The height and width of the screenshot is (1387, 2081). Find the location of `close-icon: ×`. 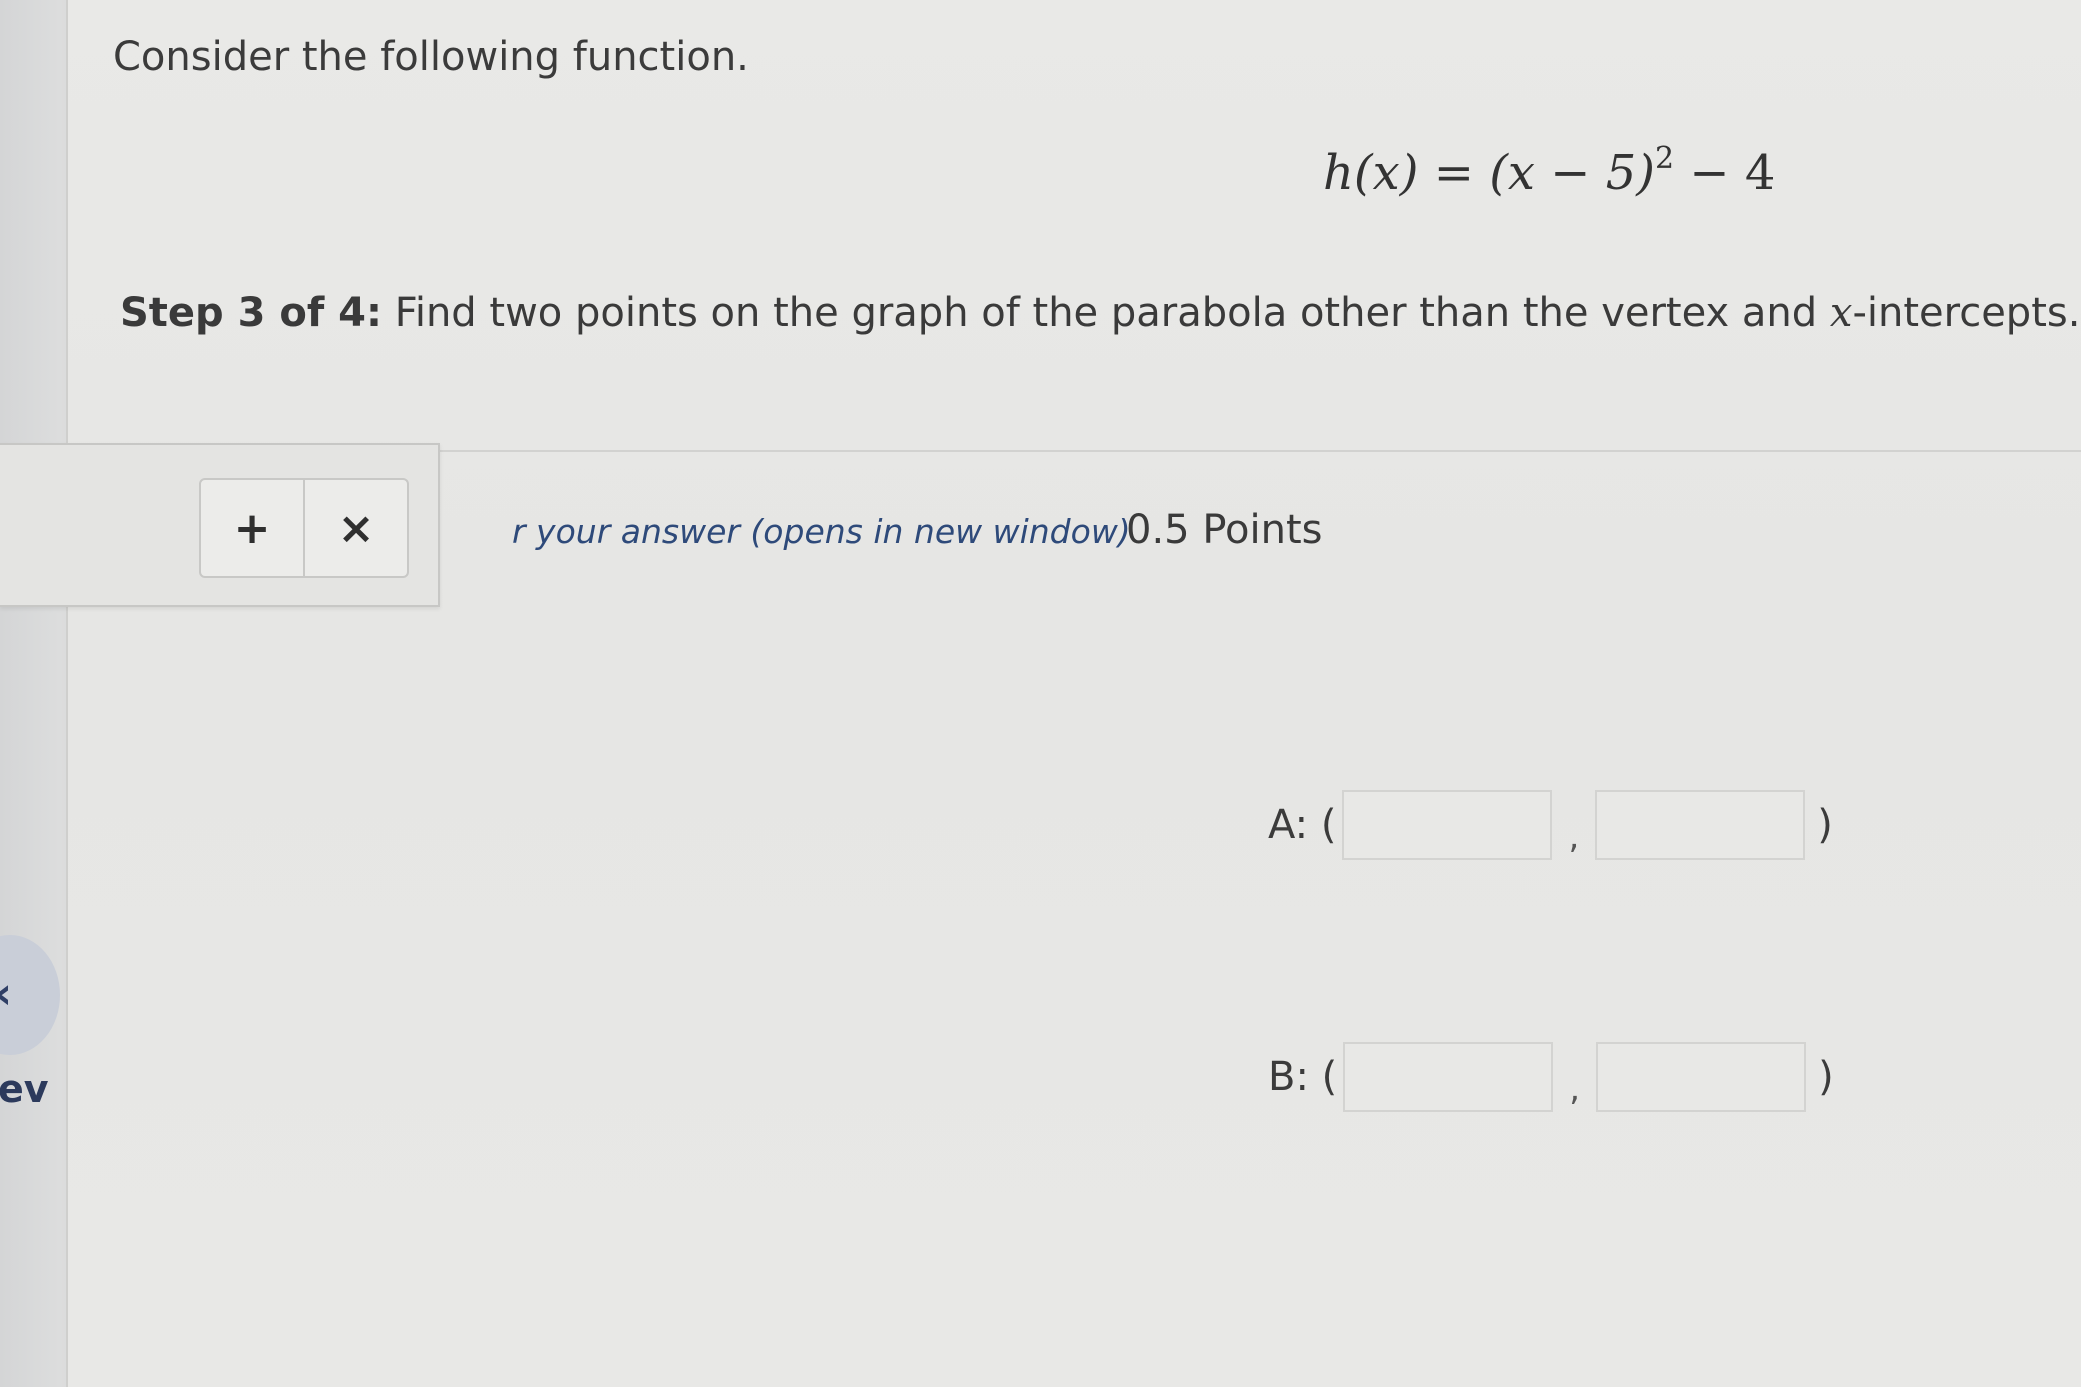

close-icon: × is located at coordinates (355, 528).